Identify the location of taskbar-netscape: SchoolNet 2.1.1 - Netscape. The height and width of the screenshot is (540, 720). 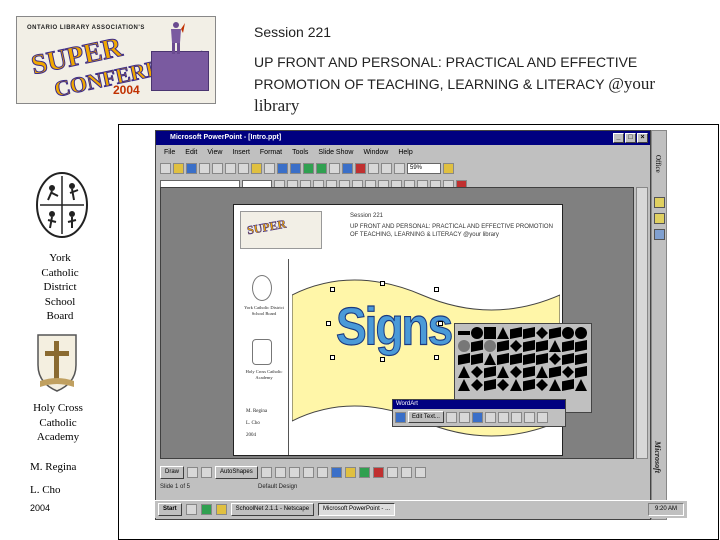
(272, 509).